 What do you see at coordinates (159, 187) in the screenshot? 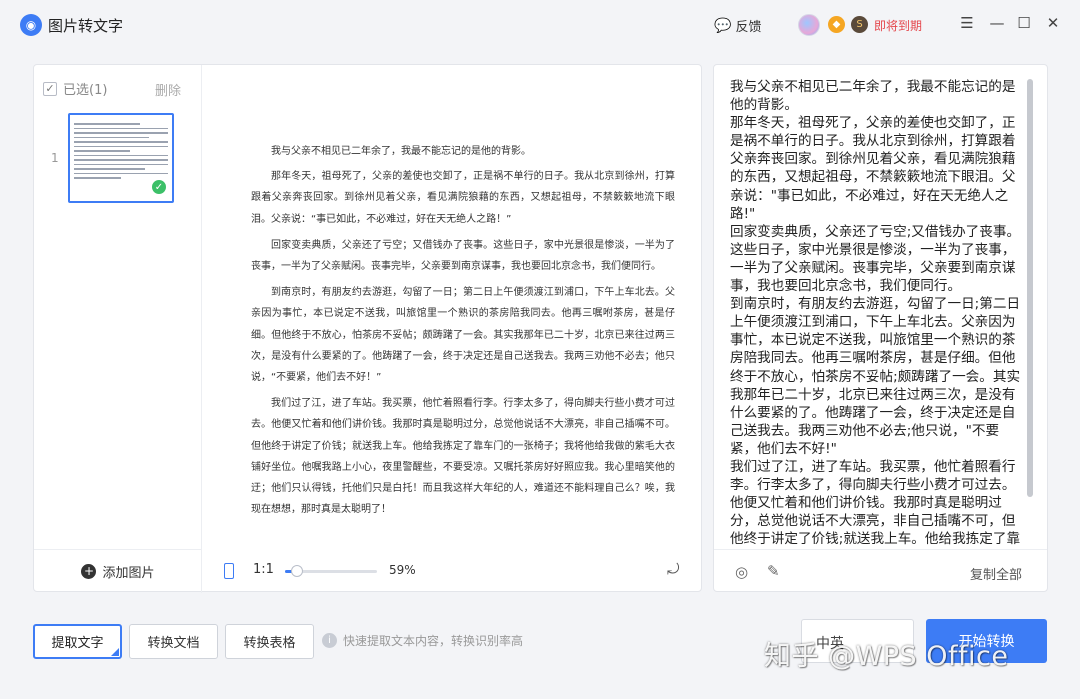
I see `selected-check-icon: ✓` at bounding box center [159, 187].